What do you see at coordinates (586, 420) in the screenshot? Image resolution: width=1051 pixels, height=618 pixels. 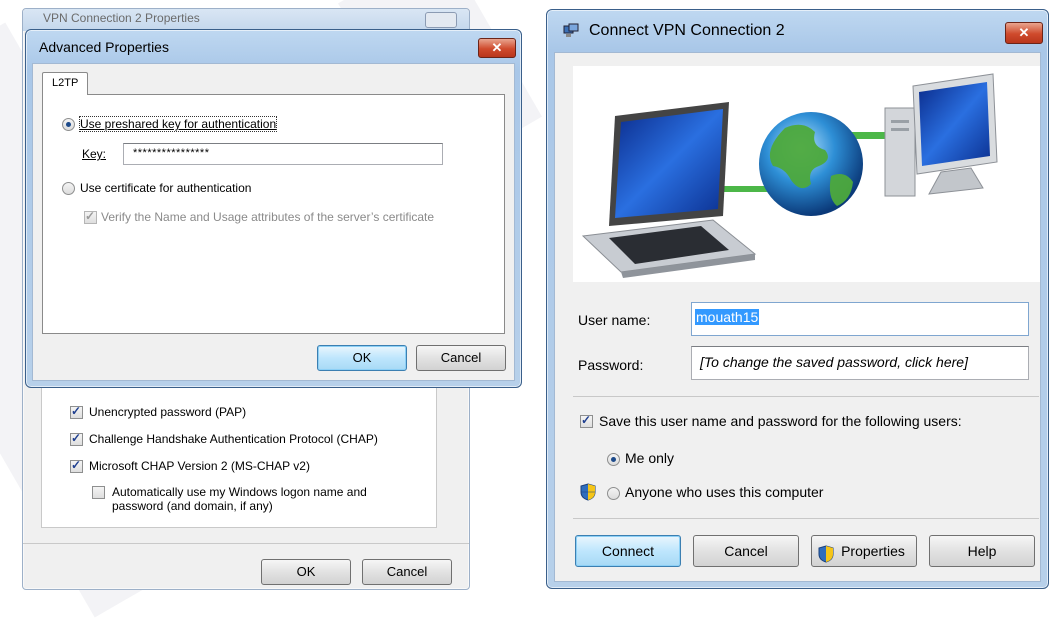 I see `save-credentials-checkbox` at bounding box center [586, 420].